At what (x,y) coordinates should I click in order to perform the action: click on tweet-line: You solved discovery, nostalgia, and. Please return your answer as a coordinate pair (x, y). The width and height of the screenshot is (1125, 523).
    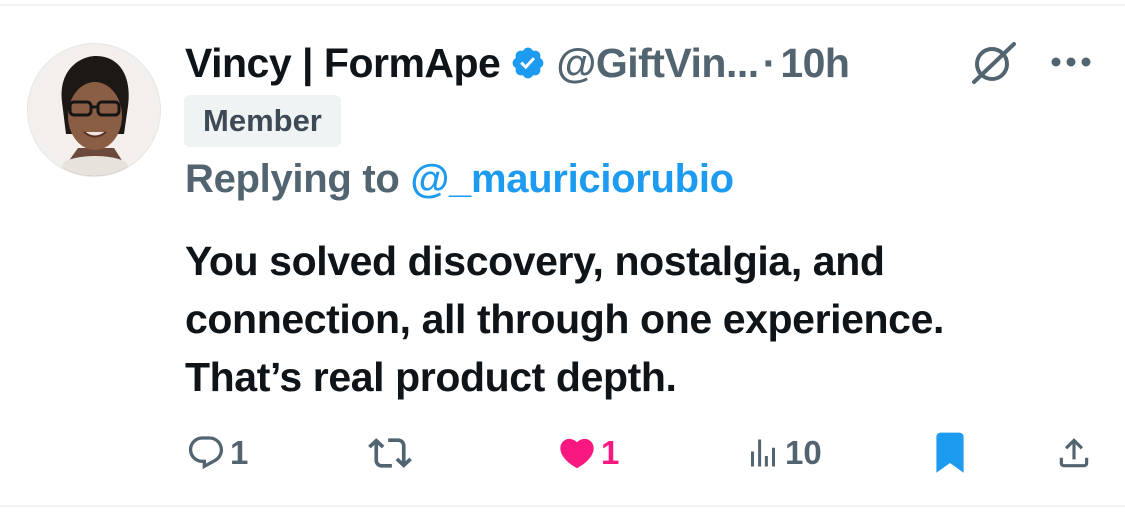
    Looking at the image, I should click on (535, 261).